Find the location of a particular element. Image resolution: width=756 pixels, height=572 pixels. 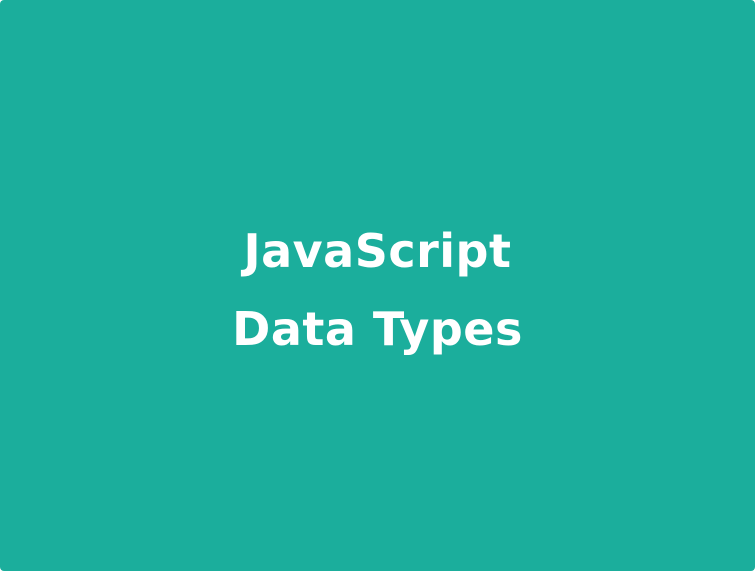

card-title: JavaScript Data Types is located at coordinates (377, 290).